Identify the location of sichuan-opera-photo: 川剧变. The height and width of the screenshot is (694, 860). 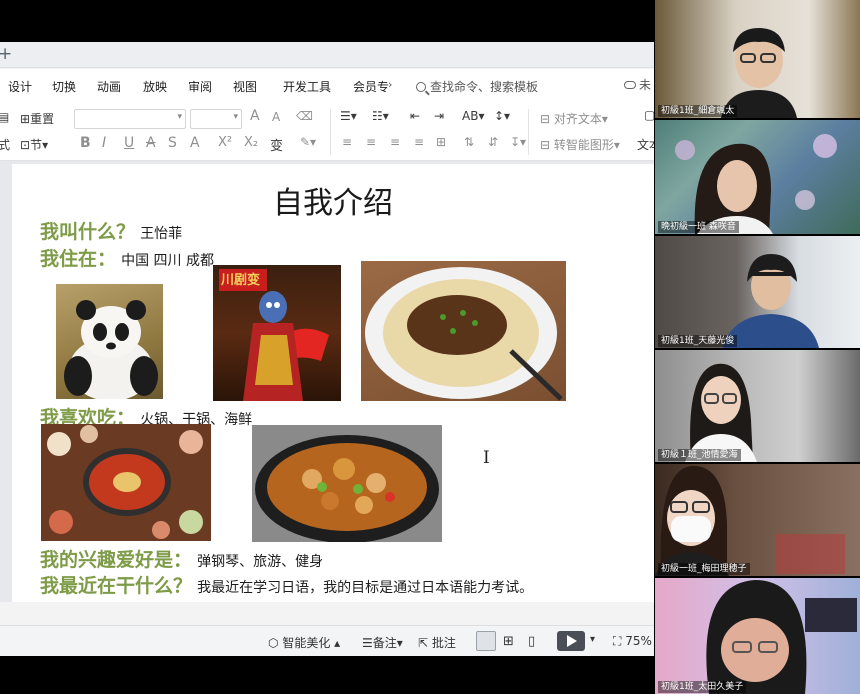
(277, 333).